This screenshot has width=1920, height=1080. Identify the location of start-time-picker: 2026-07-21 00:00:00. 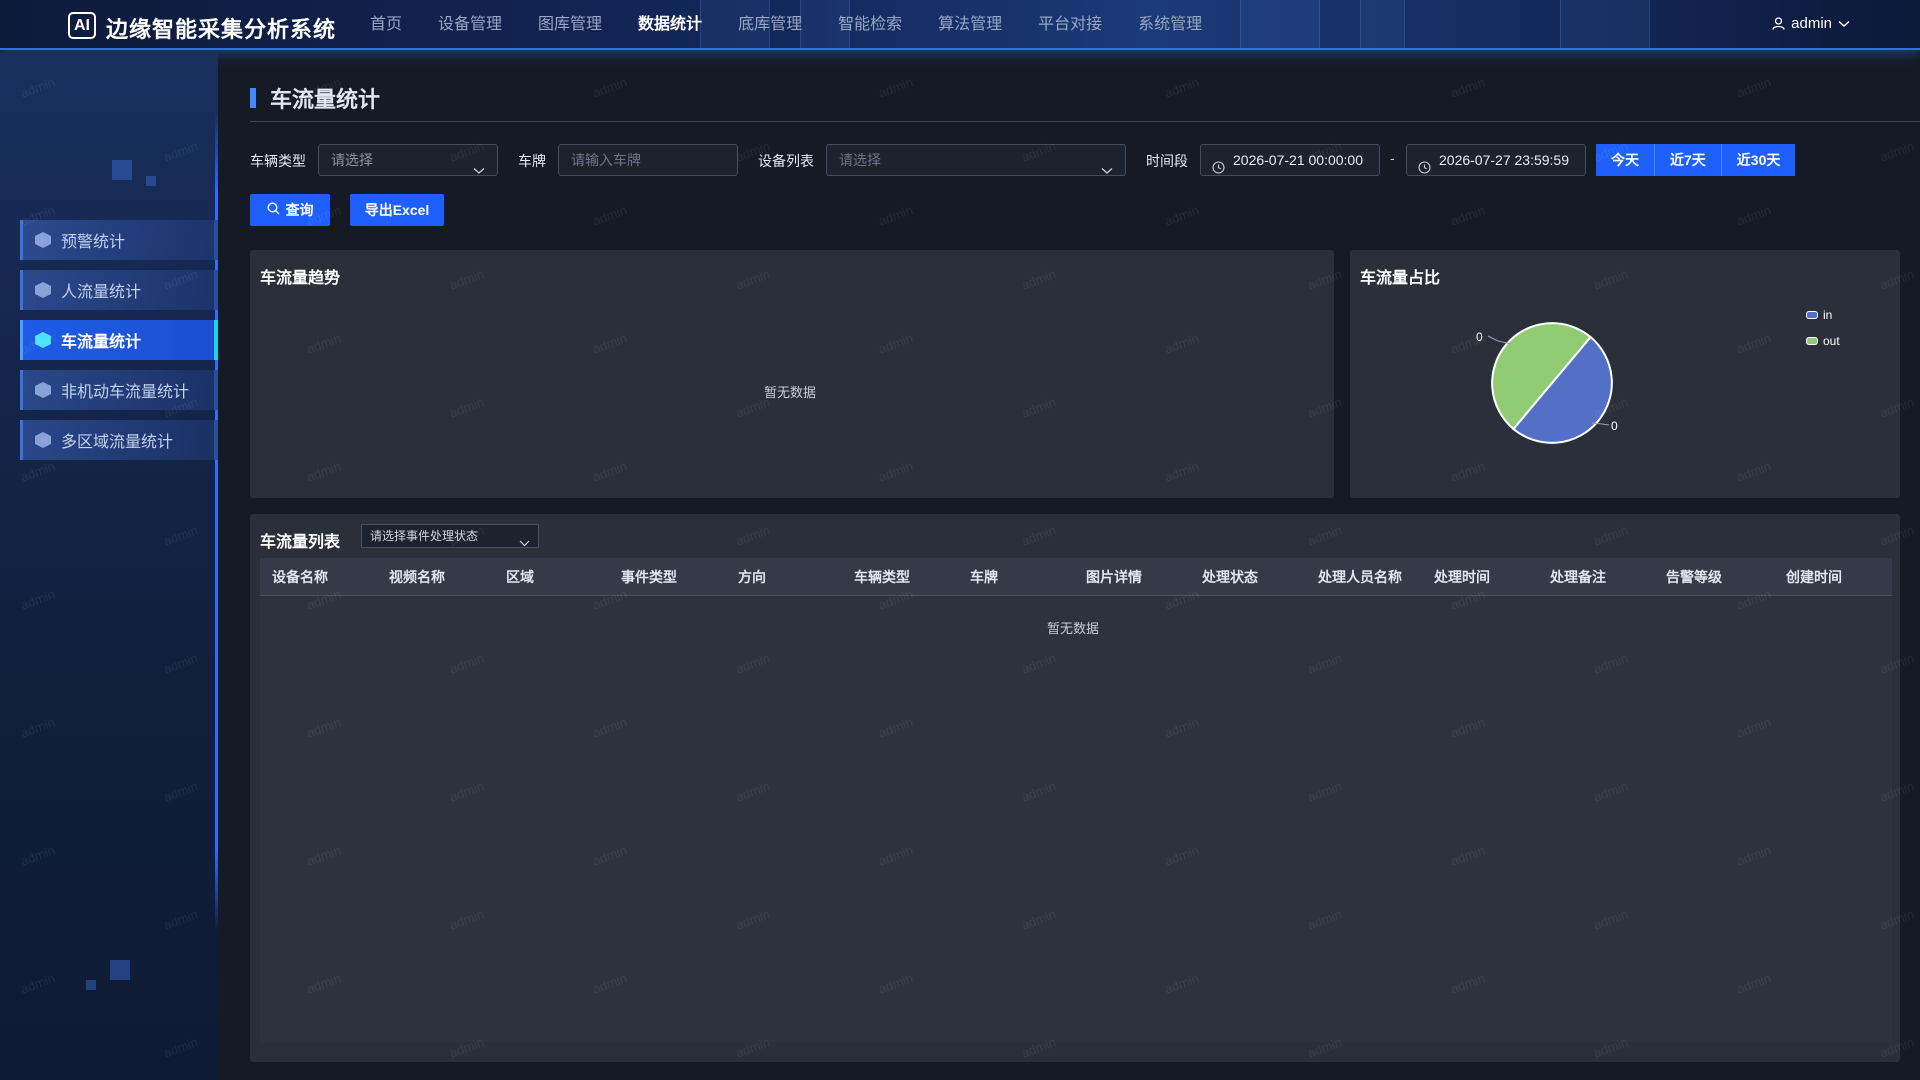
(1290, 160).